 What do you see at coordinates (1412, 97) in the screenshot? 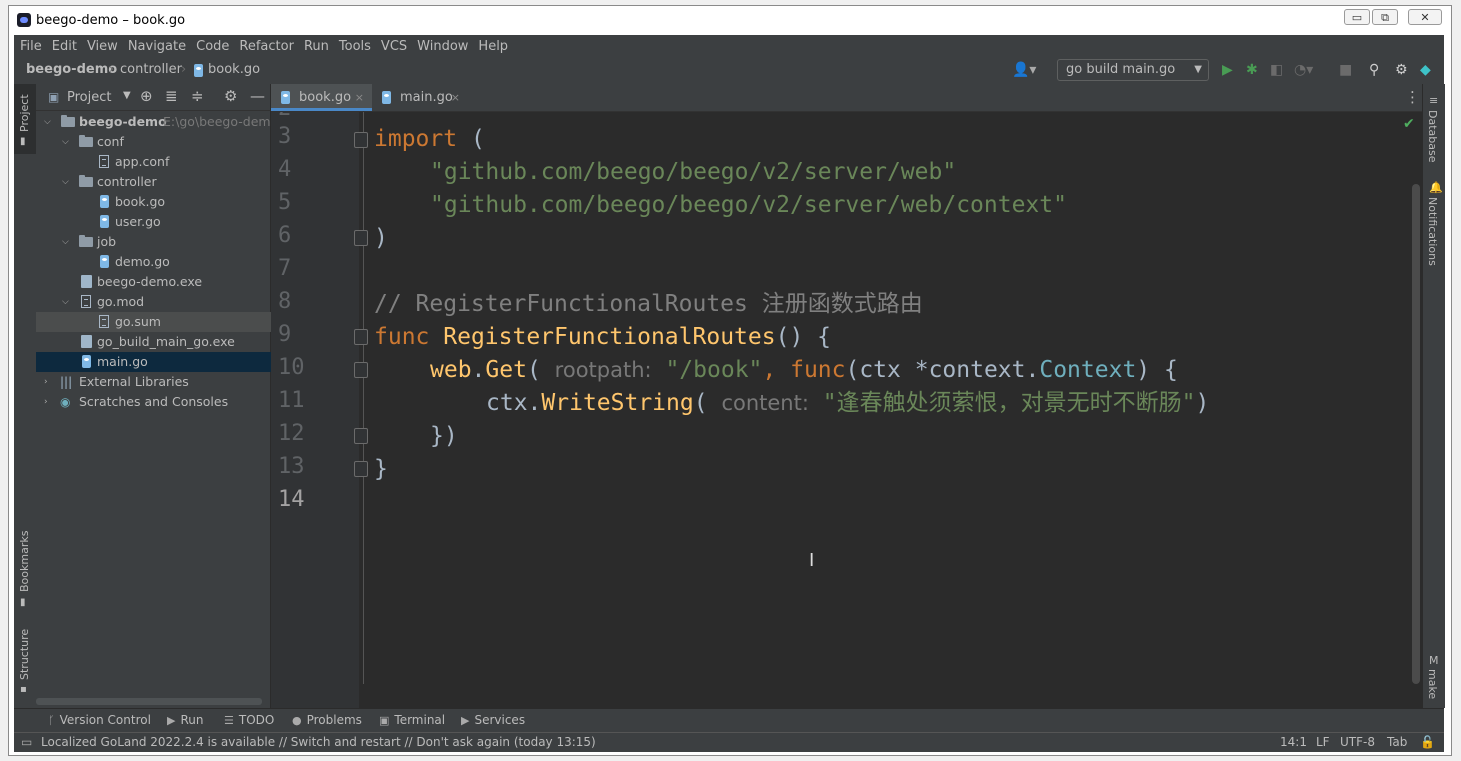
I see `more-options-icon: ⋮` at bounding box center [1412, 97].